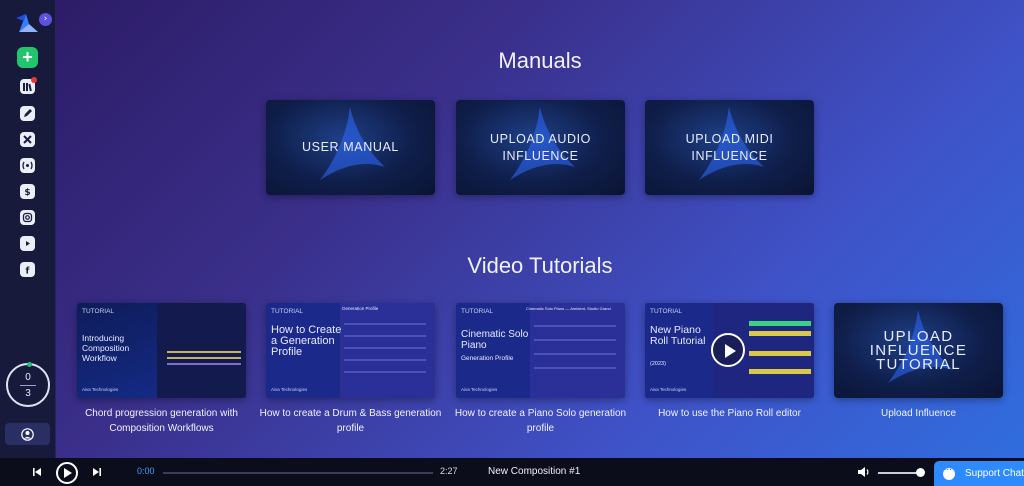  I want to click on upload-midi-influence-card: UPLOAD MIDI INFLUENCE, so click(729, 147).